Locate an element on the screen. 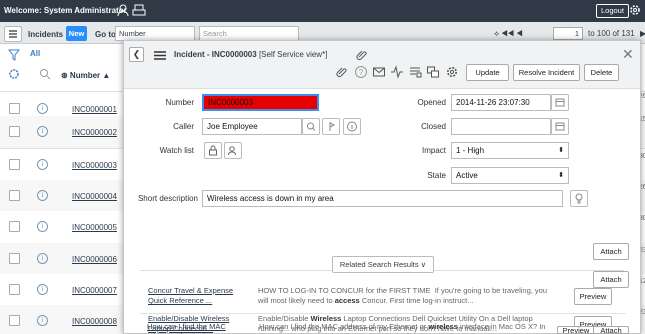 The image size is (645, 334). short-description-field: Wireless access is down in my area is located at coordinates (382, 198).